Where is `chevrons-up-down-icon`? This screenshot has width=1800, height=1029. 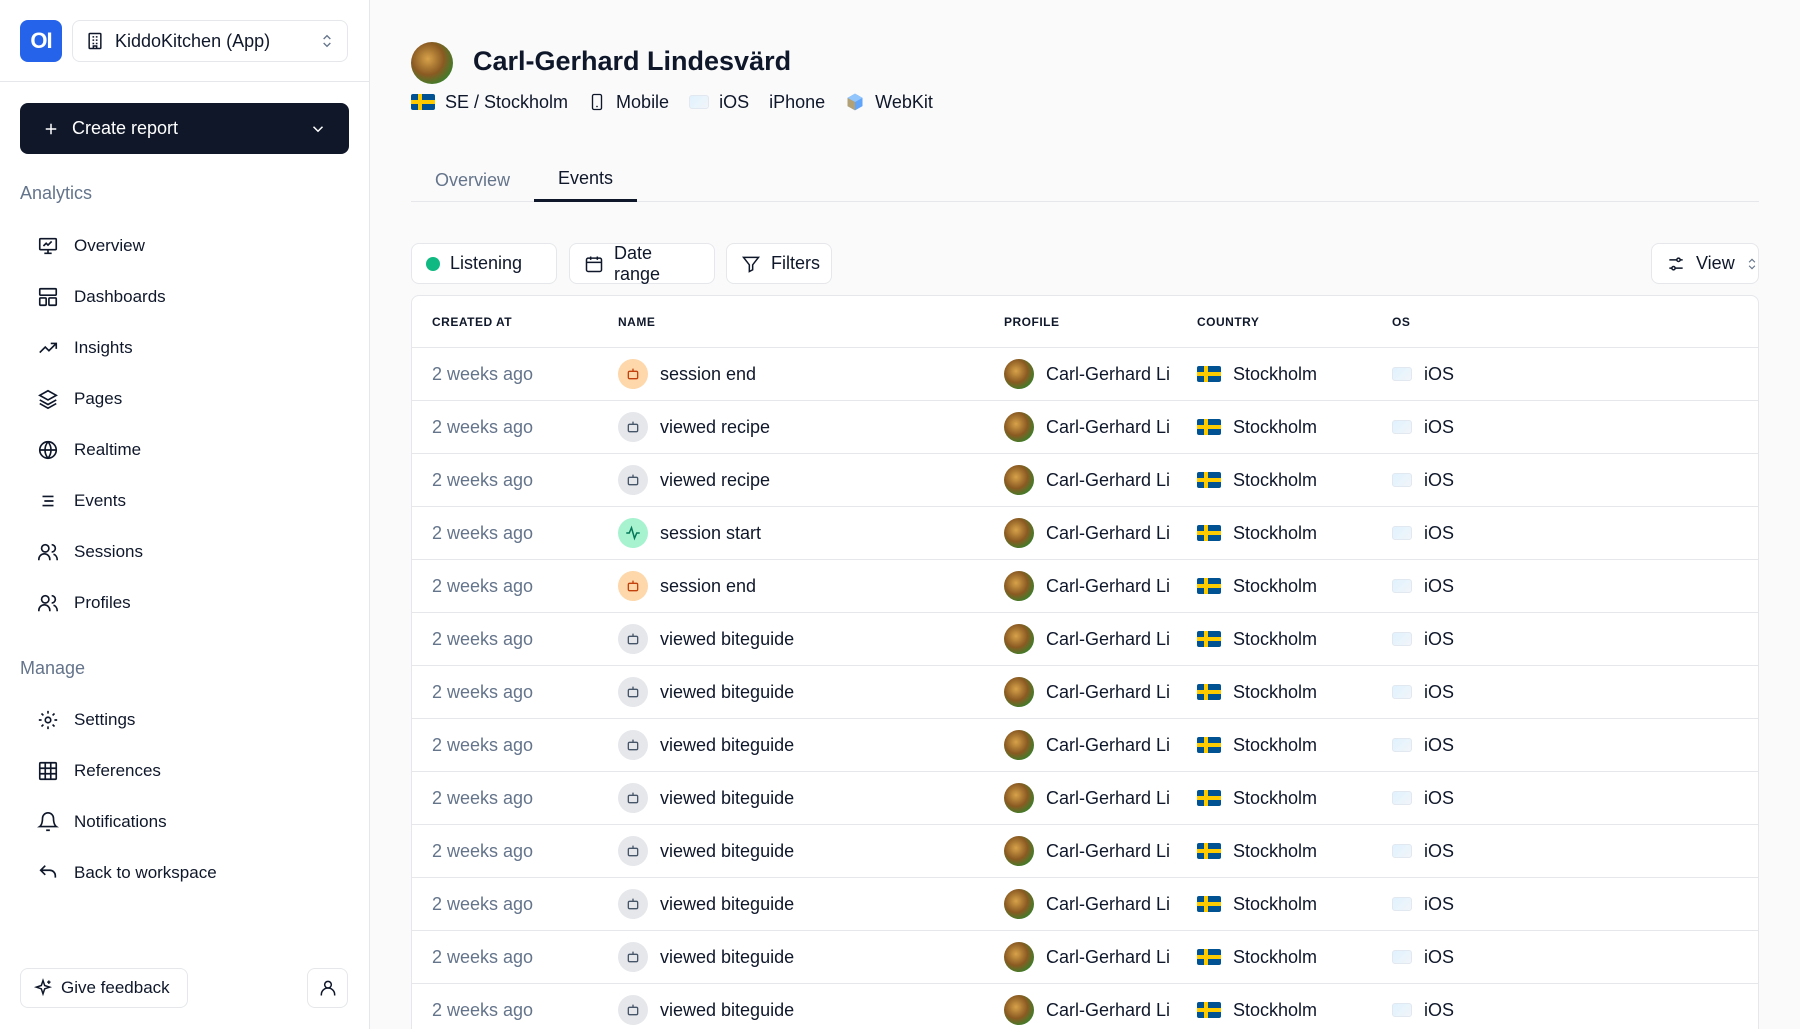 chevrons-up-down-icon is located at coordinates (327, 41).